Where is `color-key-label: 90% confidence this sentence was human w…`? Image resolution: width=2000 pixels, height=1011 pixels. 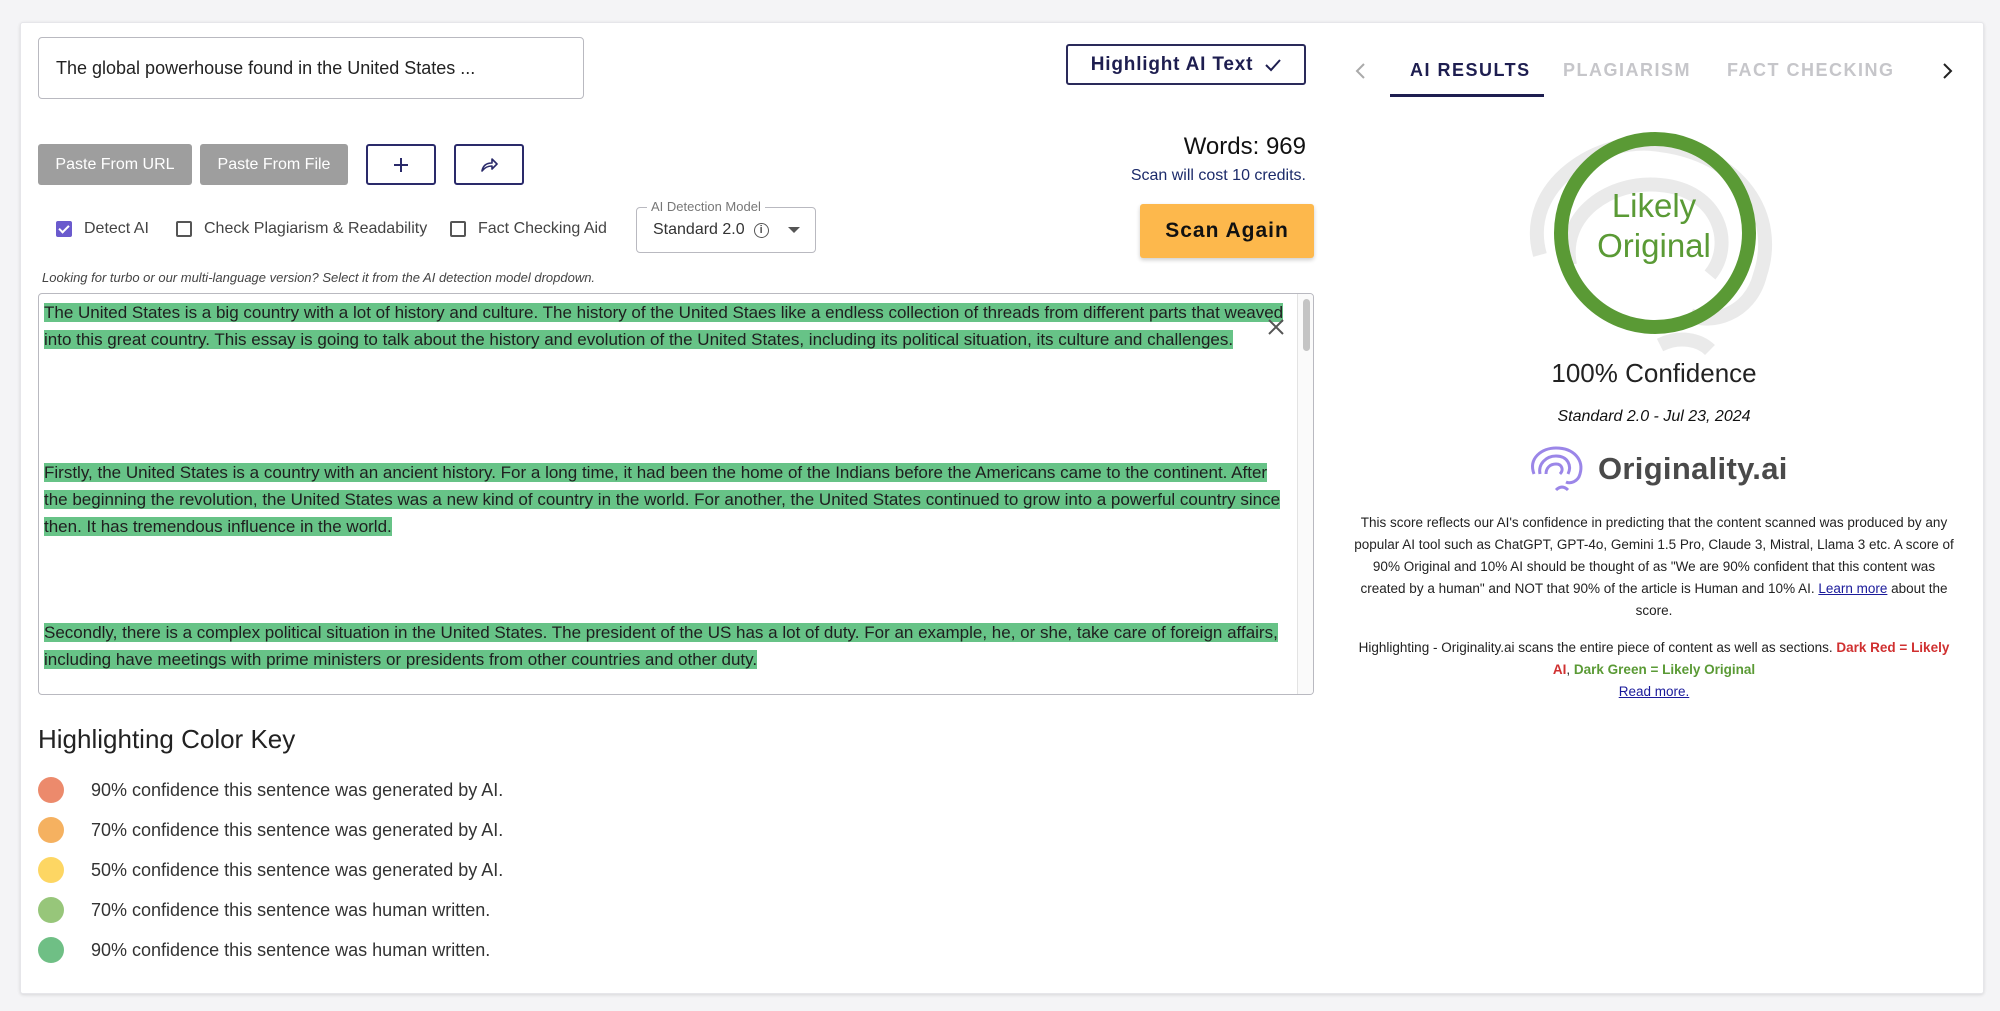 color-key-label: 90% confidence this sentence was human w… is located at coordinates (291, 949).